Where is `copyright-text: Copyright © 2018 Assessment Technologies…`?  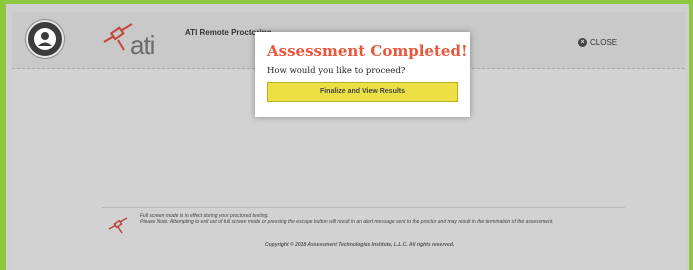 copyright-text: Copyright © 2018 Assessment Technologies… is located at coordinates (360, 245).